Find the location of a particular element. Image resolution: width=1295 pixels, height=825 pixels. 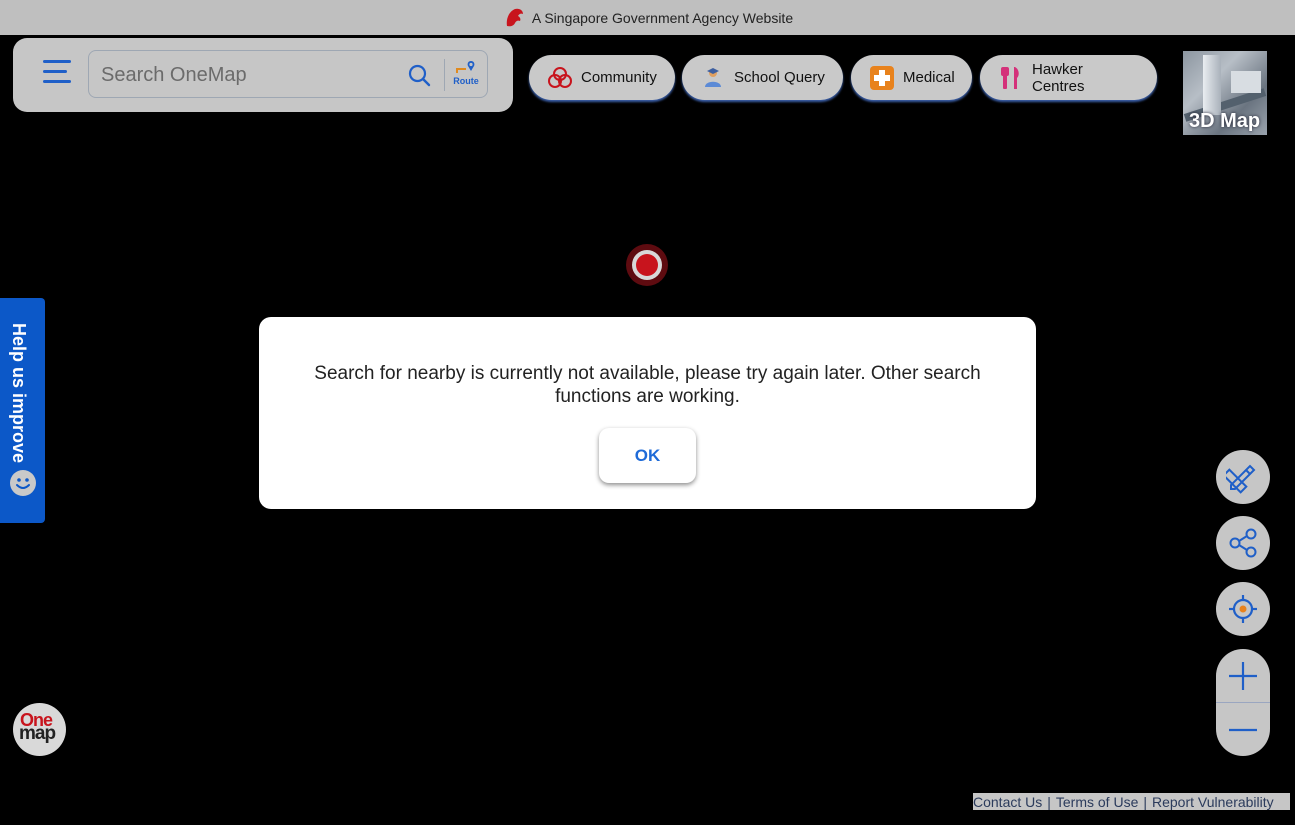

plus-icon is located at coordinates (1243, 675).